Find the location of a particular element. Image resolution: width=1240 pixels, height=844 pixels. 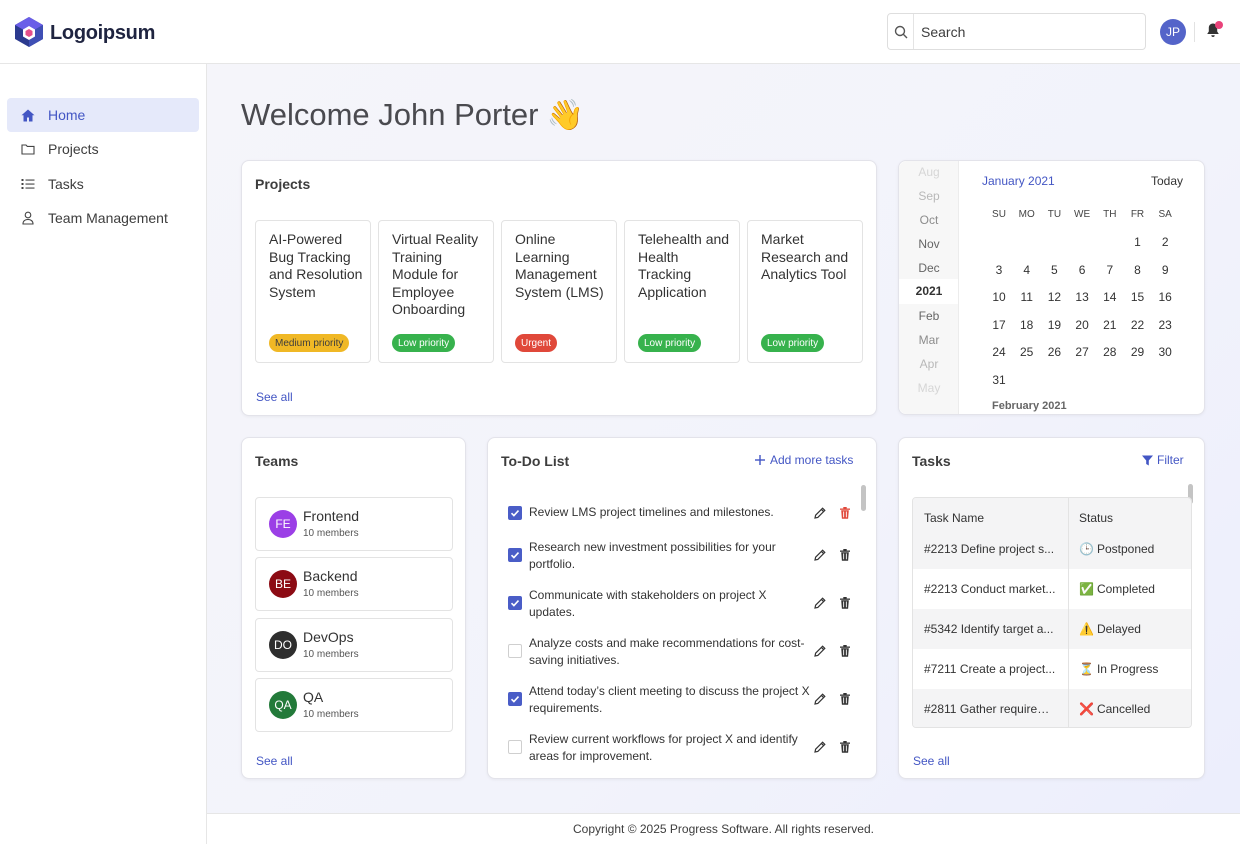

calendar-month: Mar is located at coordinates (928, 340).